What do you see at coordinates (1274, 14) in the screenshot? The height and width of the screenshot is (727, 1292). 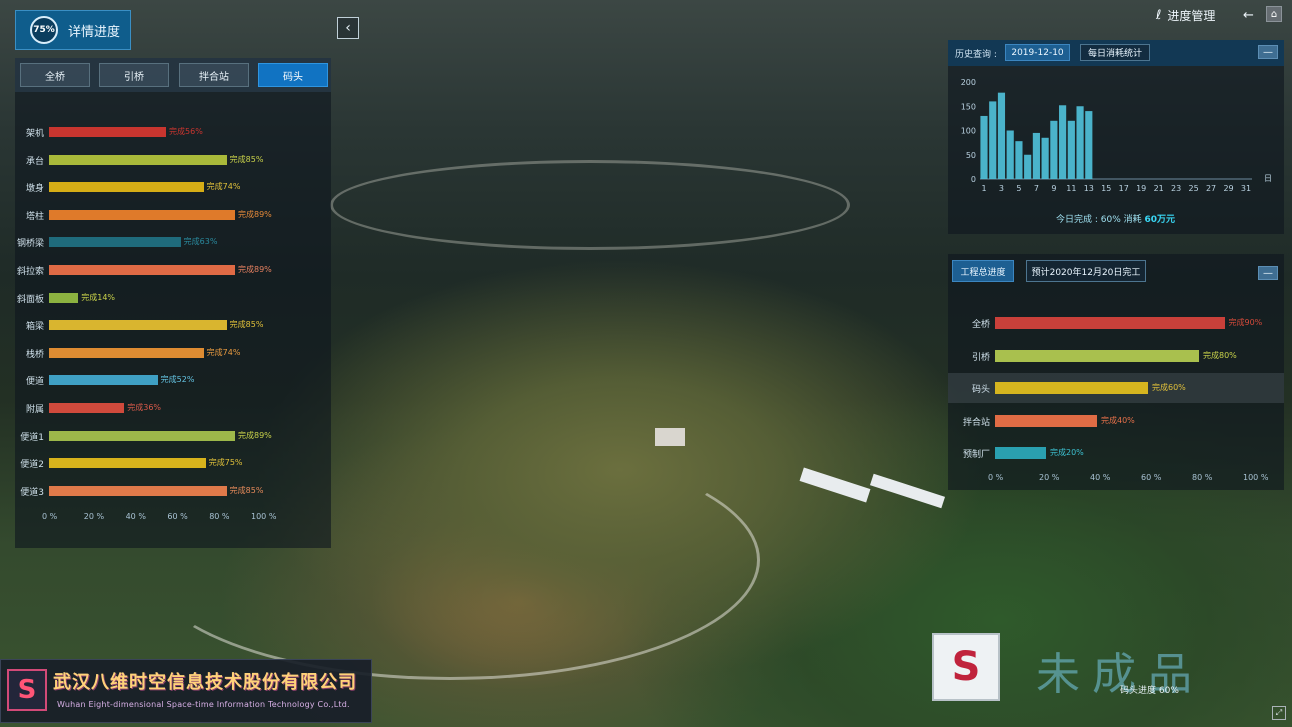 I see `home-icon: ⌂` at bounding box center [1274, 14].